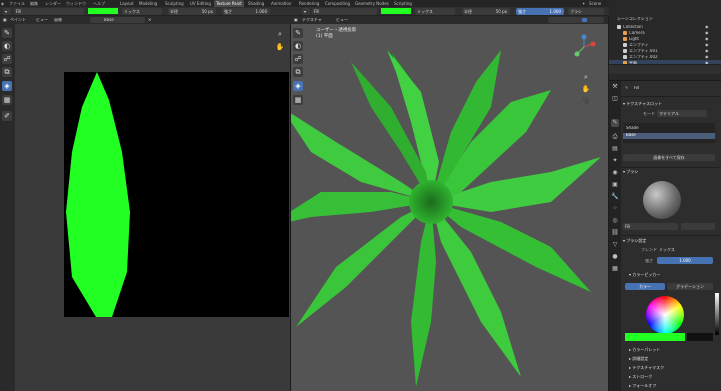 Image resolution: width=721 pixels, height=391 pixels. What do you see at coordinates (7, 59) in the screenshot?
I see `smear-tool-icon: ☍` at bounding box center [7, 59].